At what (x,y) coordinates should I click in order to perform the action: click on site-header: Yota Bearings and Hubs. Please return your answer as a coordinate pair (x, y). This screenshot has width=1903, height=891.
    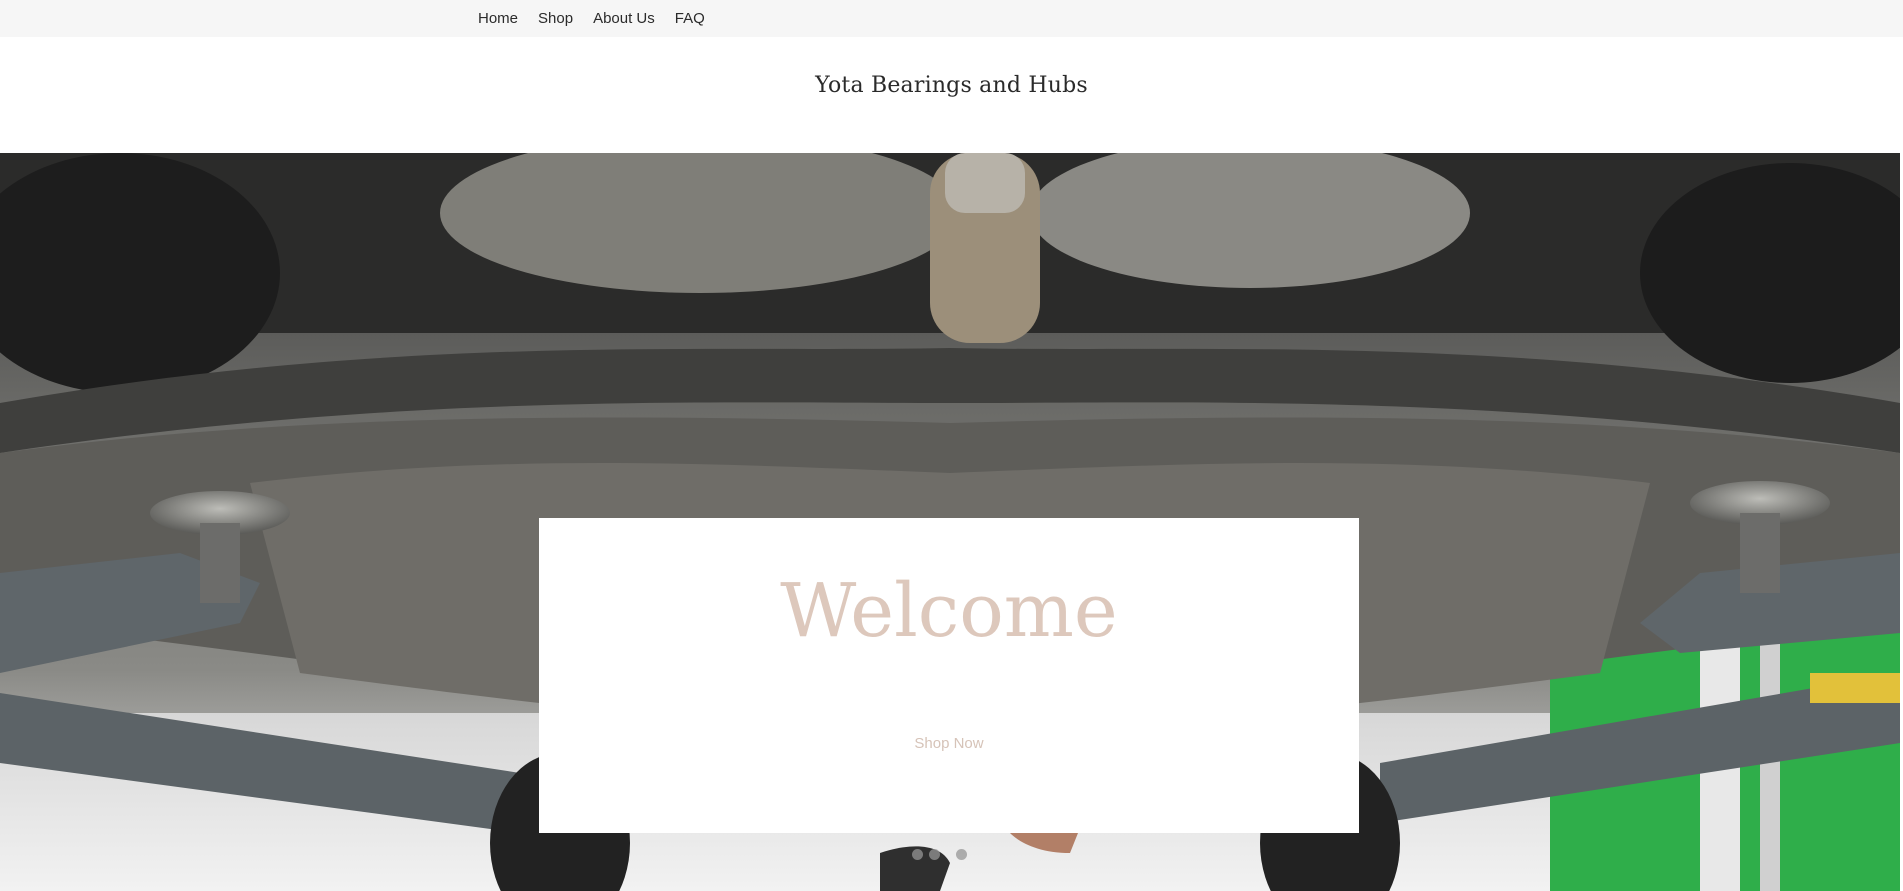
    Looking at the image, I should click on (951, 95).